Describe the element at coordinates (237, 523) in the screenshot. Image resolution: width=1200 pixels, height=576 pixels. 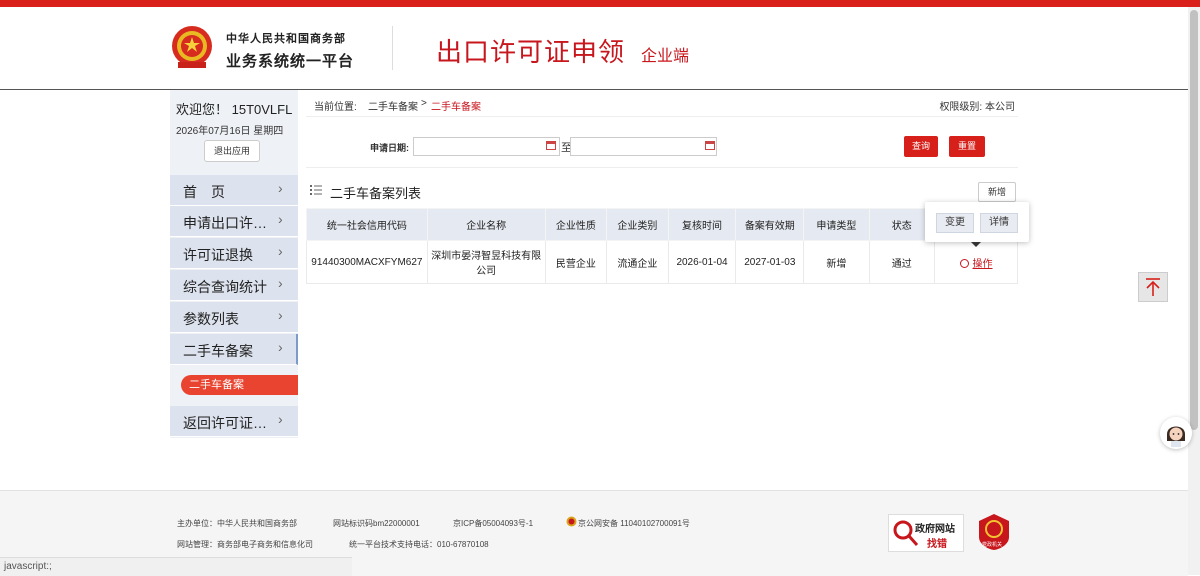
I see `footer-sponsor: 主办单位：中华人民共和国商务部` at that location.